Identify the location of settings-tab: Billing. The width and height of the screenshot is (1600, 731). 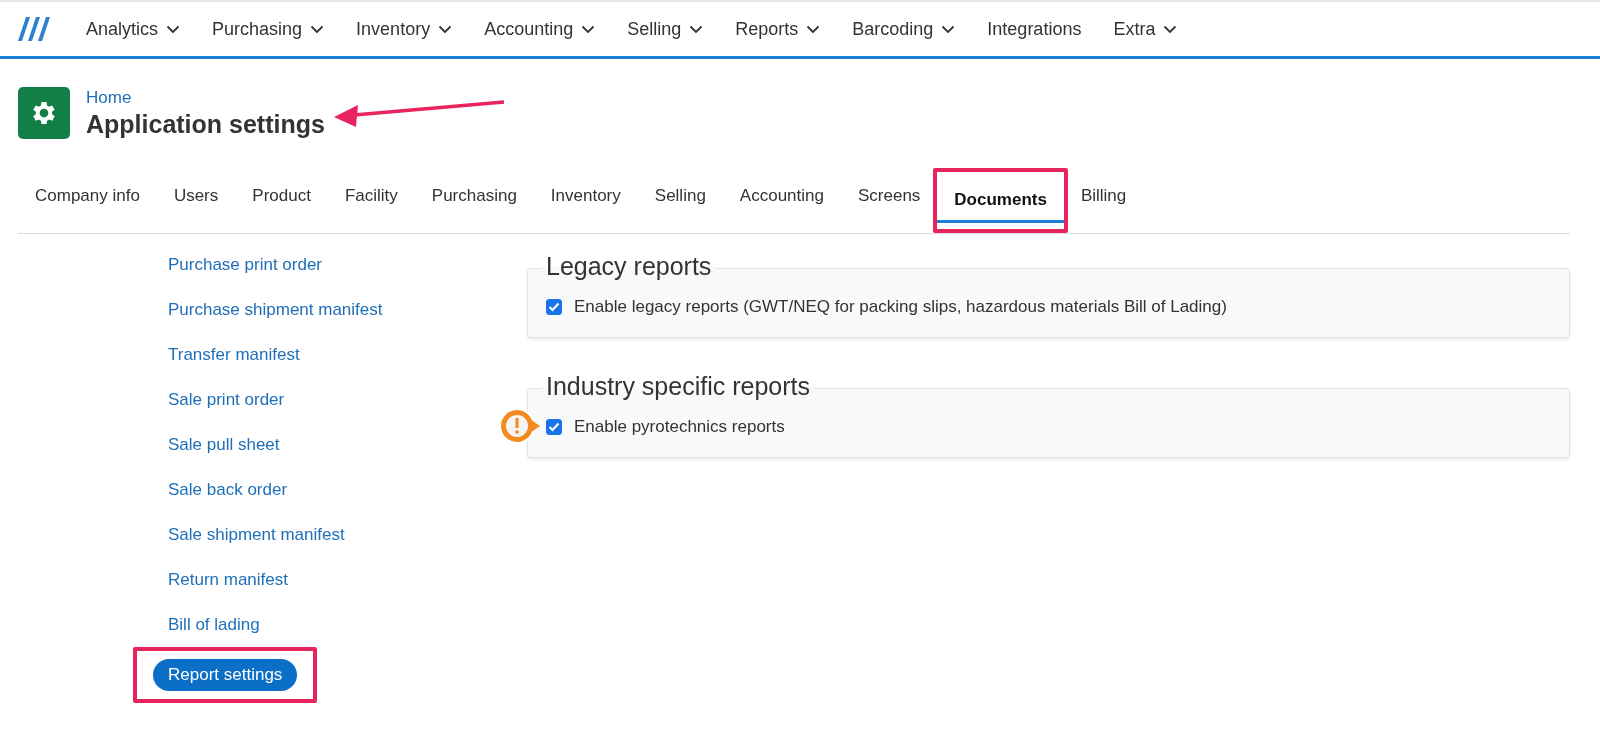
(1103, 196).